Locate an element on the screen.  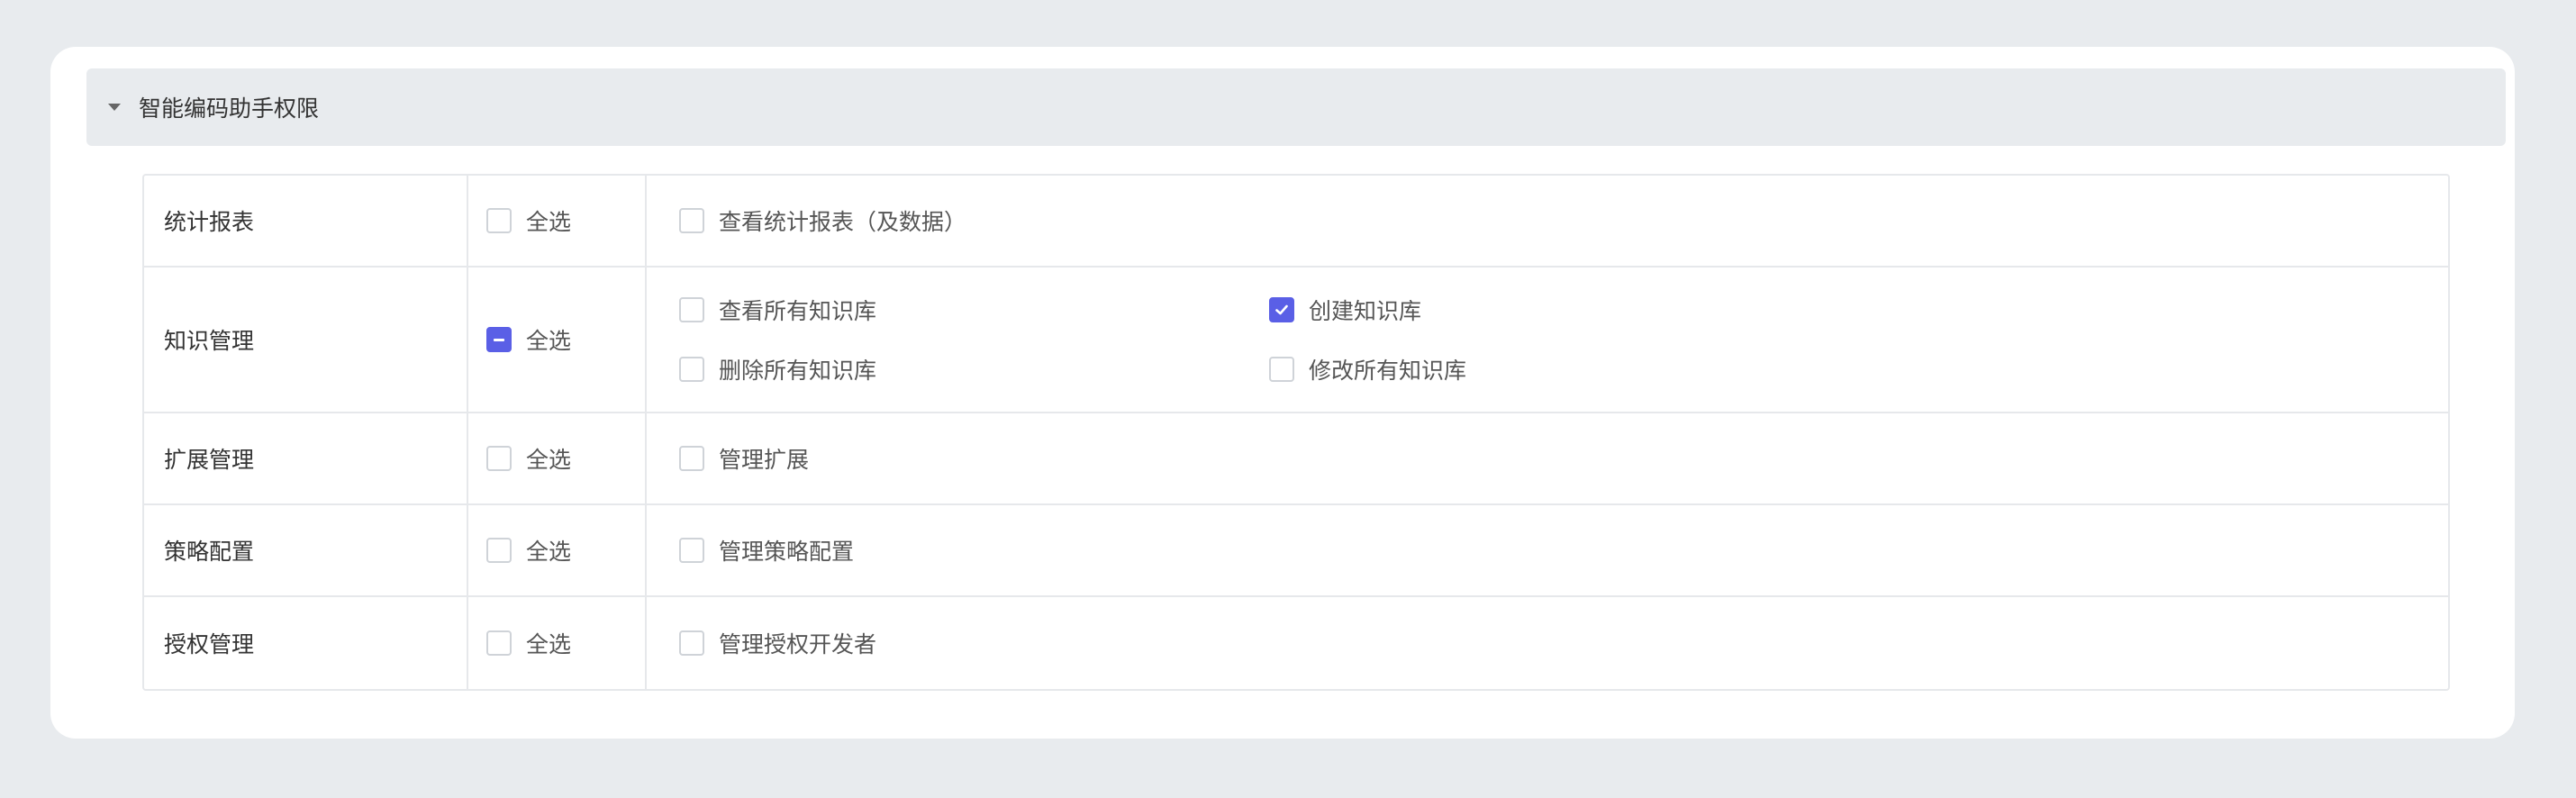
permission-label: 查看所有知识库 is located at coordinates (797, 310).